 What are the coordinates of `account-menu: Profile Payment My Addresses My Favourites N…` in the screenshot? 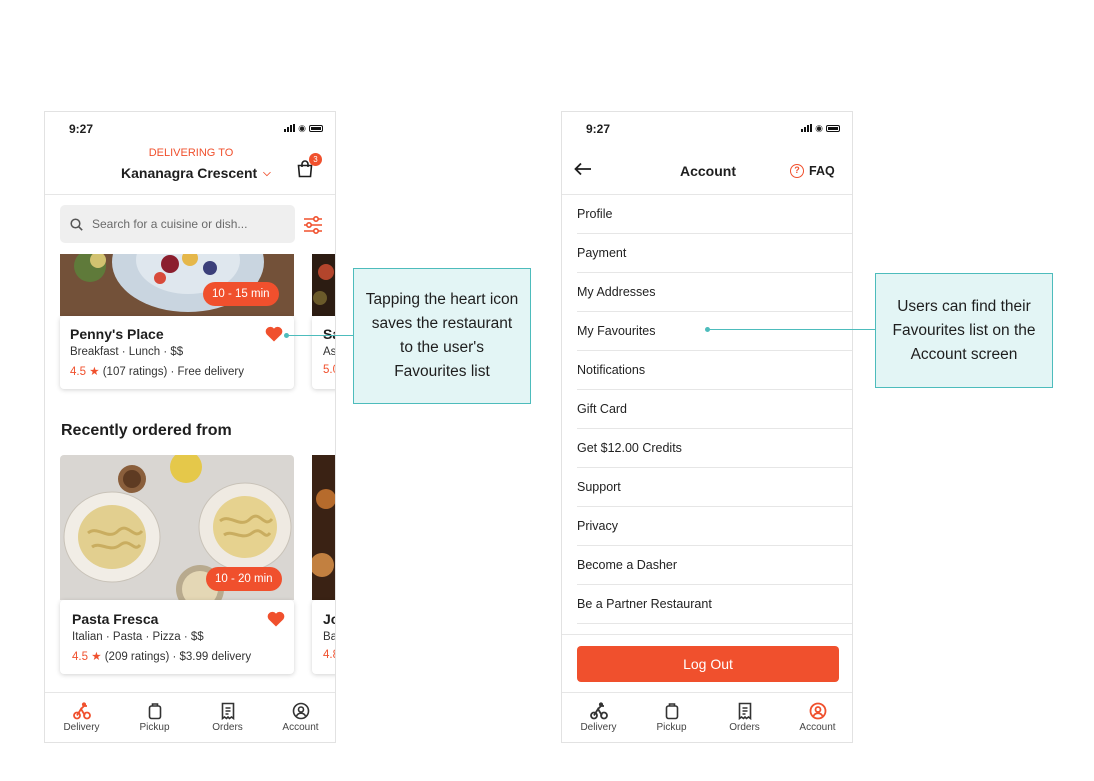 It's located at (714, 409).